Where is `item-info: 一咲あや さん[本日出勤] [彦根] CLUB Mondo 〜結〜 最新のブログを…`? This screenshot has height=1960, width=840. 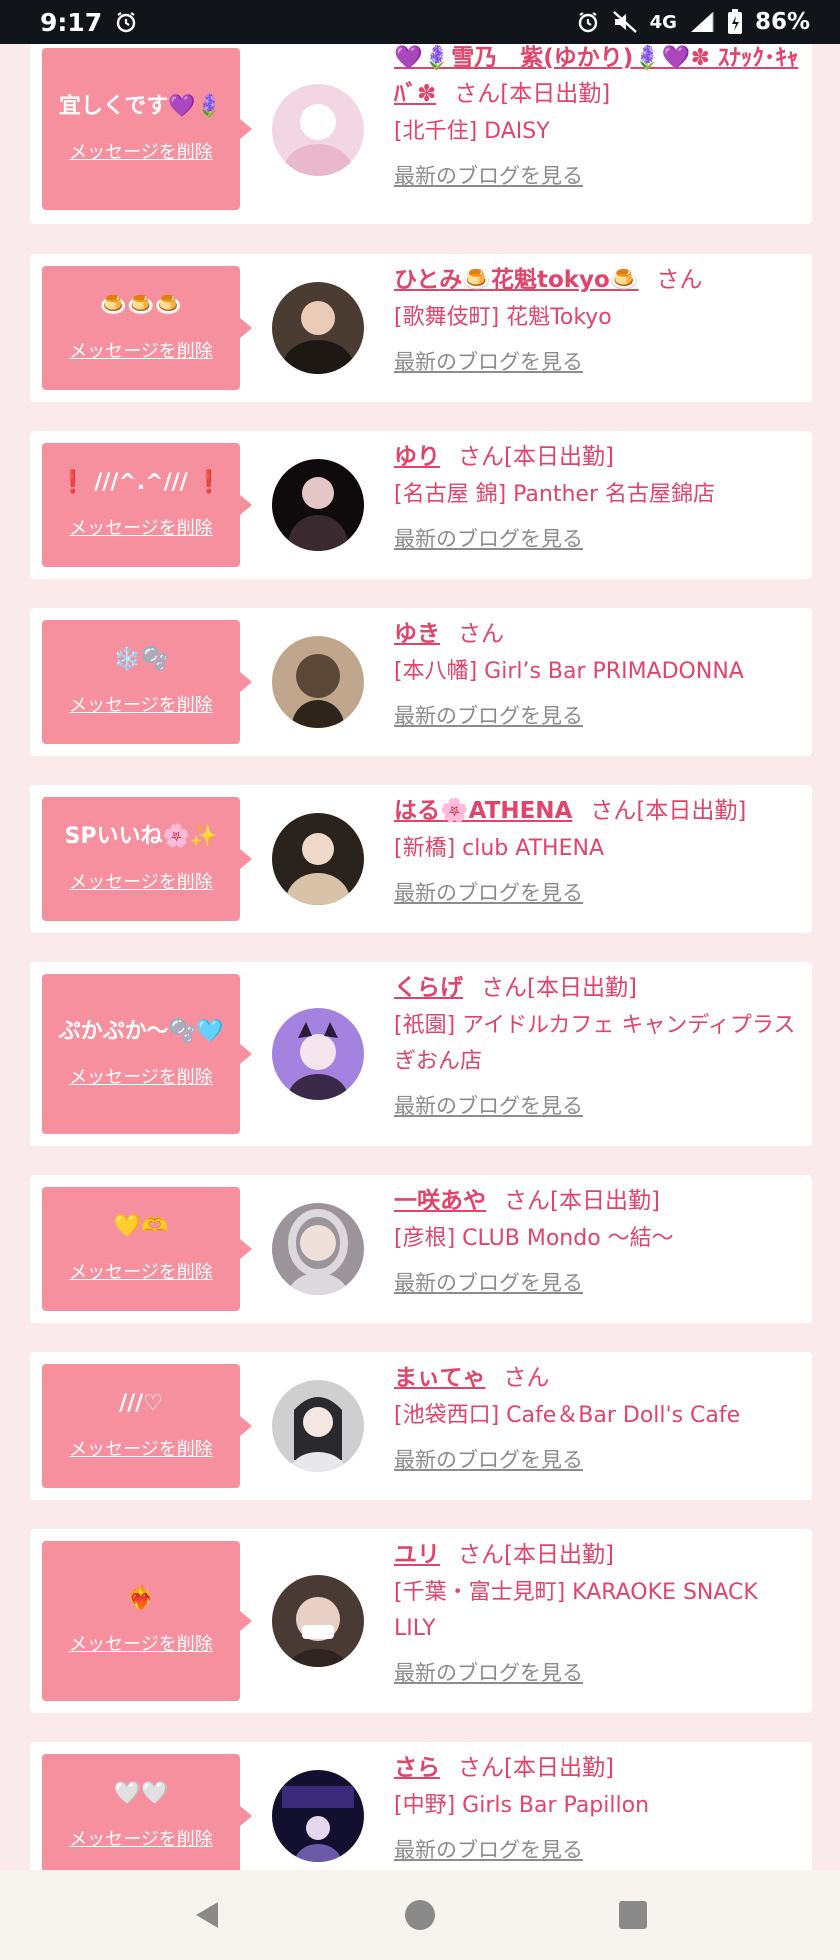 item-info: 一咲あや さん[本日出勤] [彦根] CLUB Mondo 〜結〜 最新のブログを… is located at coordinates (599, 1240).